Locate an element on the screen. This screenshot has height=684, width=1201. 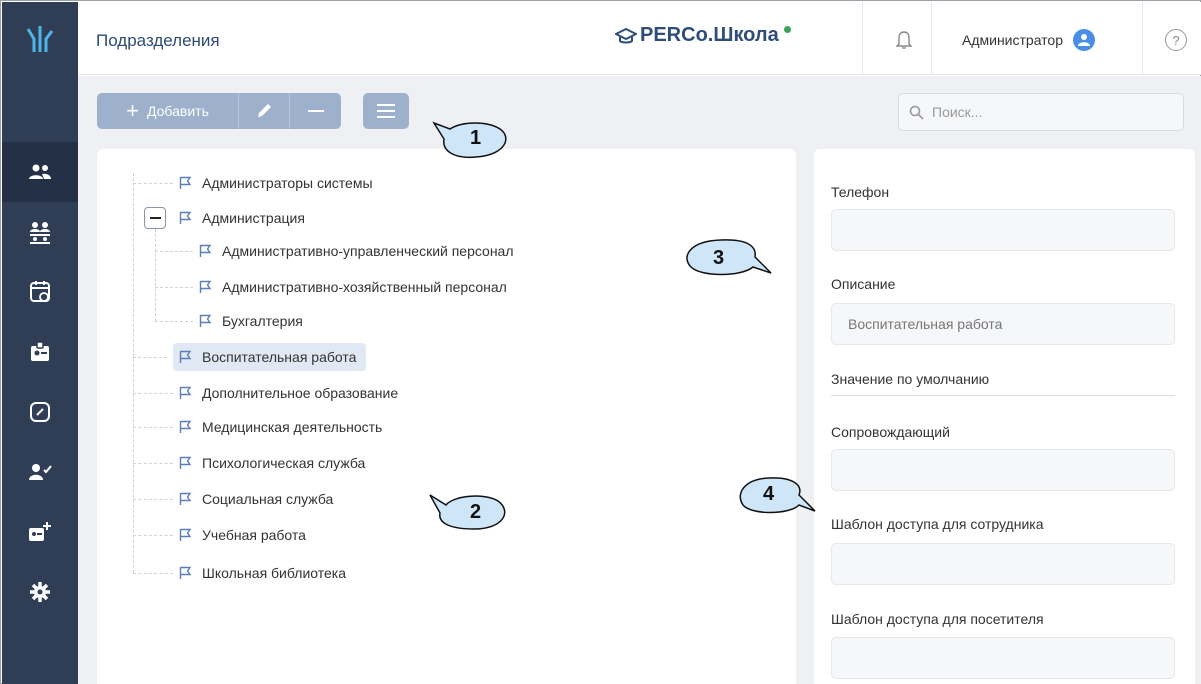
tree-item: Дополнительное образование is located at coordinates (288, 393).